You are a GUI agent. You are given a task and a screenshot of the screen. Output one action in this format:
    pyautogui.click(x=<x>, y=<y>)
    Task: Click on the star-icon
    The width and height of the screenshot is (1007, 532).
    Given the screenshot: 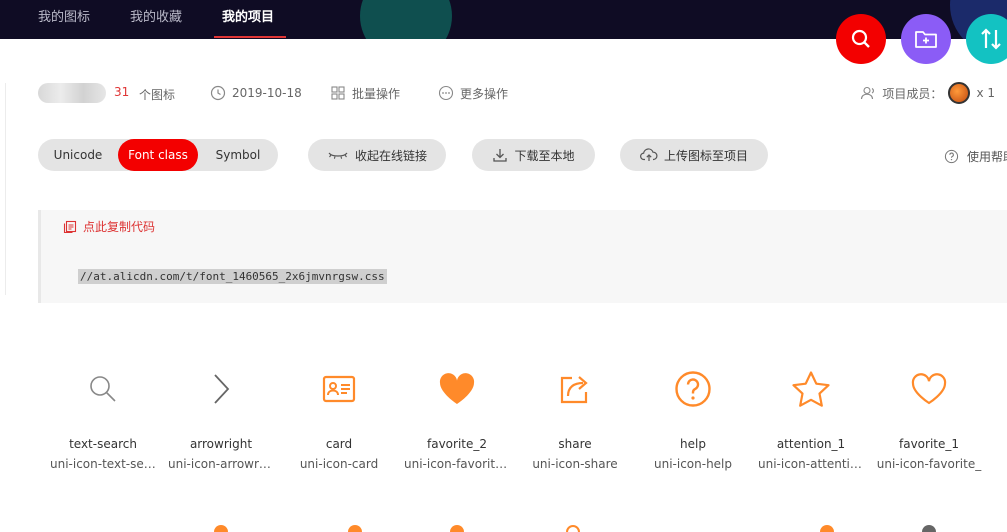 What is the action you would take?
    pyautogui.click(x=811, y=389)
    